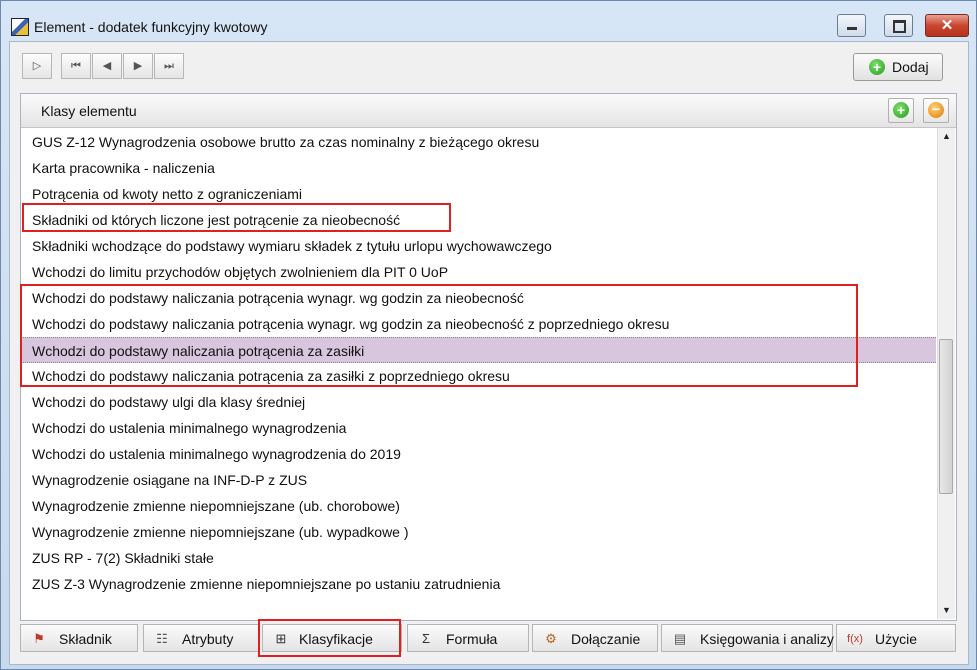 This screenshot has height=670, width=977. I want to click on tab-label: Księgowania i analizy, so click(767, 639).